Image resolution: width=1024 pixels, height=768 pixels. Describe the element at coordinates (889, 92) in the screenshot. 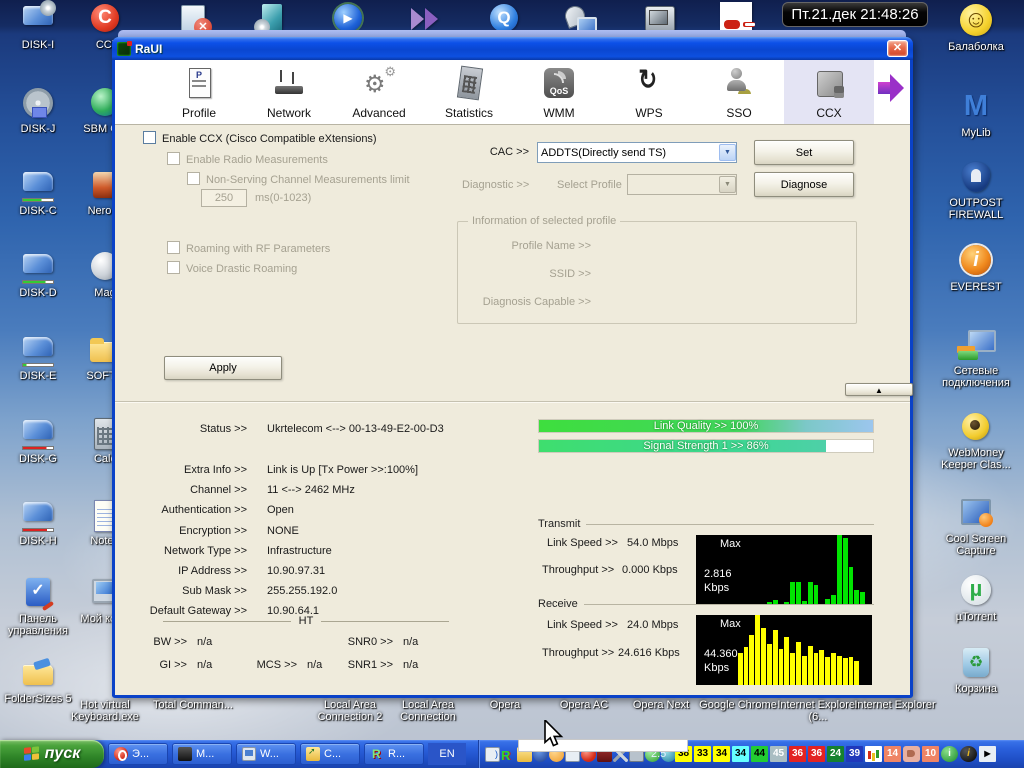

I see `next-tabs-arrow-icon` at that location.